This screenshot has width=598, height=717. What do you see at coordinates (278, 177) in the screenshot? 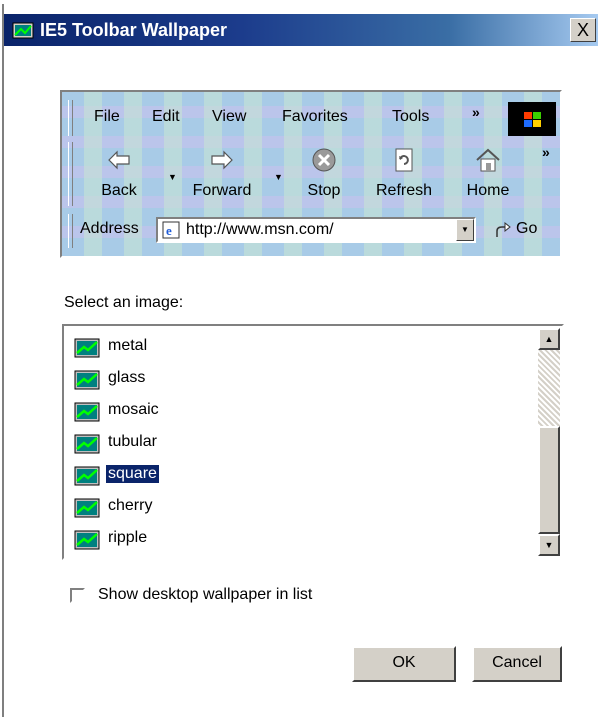
I see `forward-dropdown-icon: ▼` at bounding box center [278, 177].